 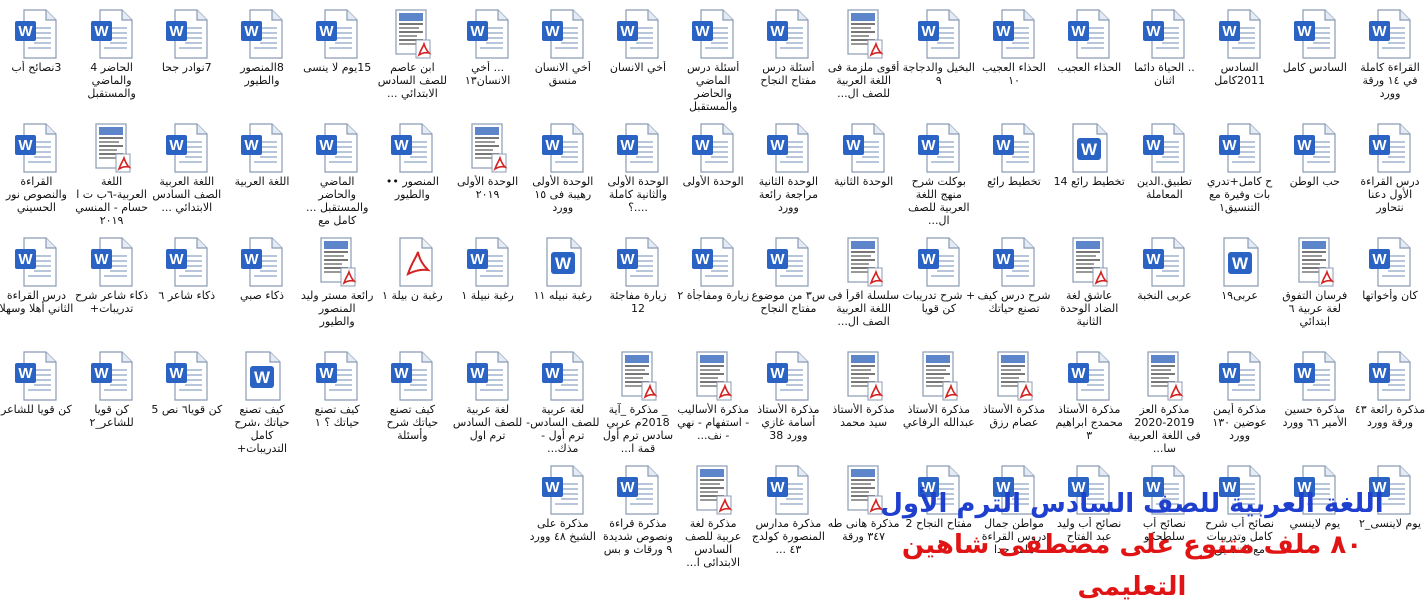 What do you see at coordinates (1132, 504) in the screenshot?
I see `banner-title: اللغة العربية للصف السادس الترم الأول` at bounding box center [1132, 504].